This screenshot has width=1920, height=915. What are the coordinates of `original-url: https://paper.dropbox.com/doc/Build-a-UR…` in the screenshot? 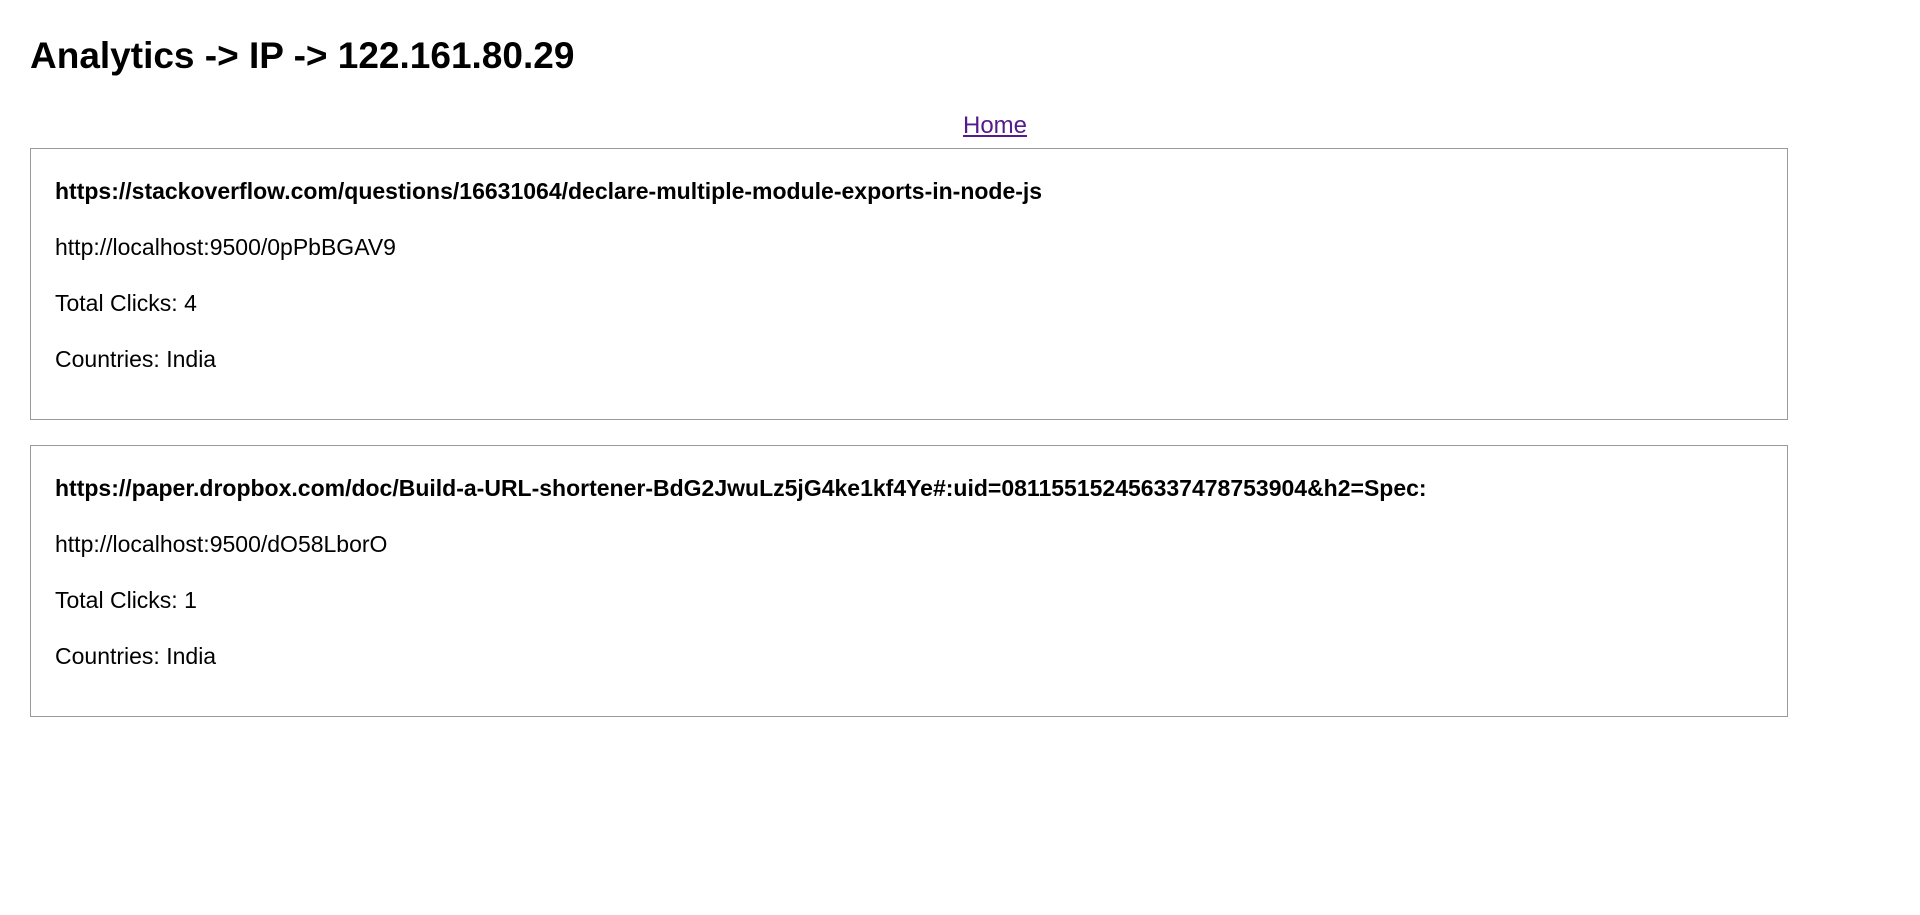 It's located at (741, 488).